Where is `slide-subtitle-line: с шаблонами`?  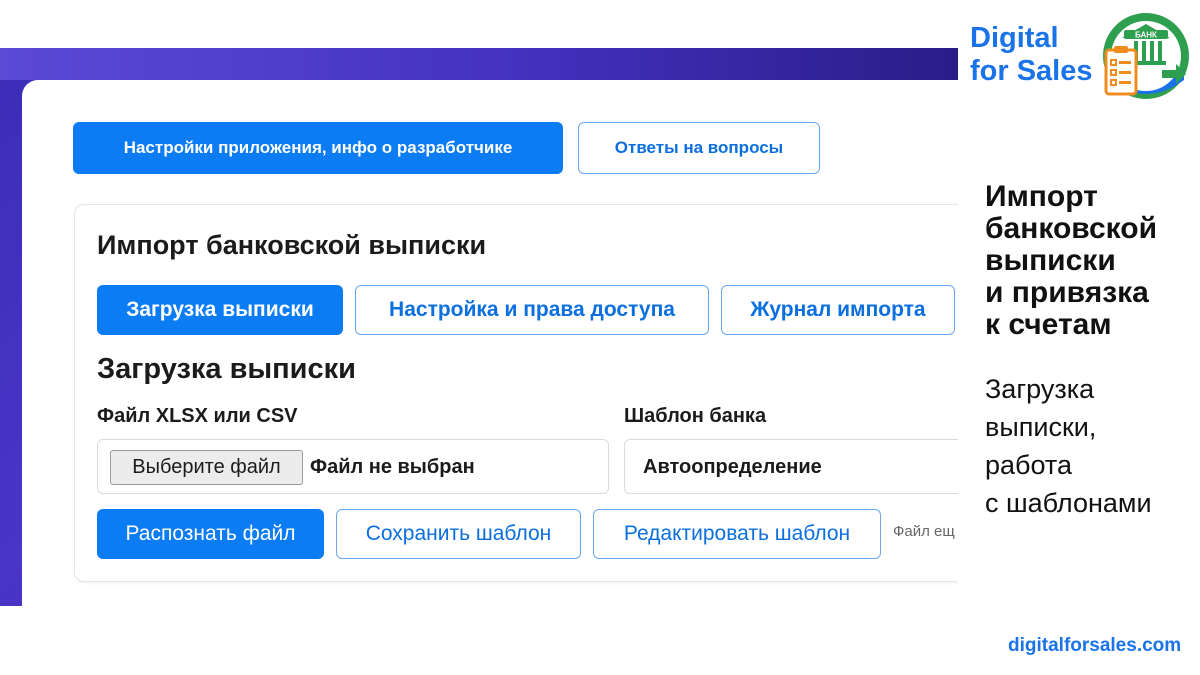 slide-subtitle-line: с шаблонами is located at coordinates (1068, 503).